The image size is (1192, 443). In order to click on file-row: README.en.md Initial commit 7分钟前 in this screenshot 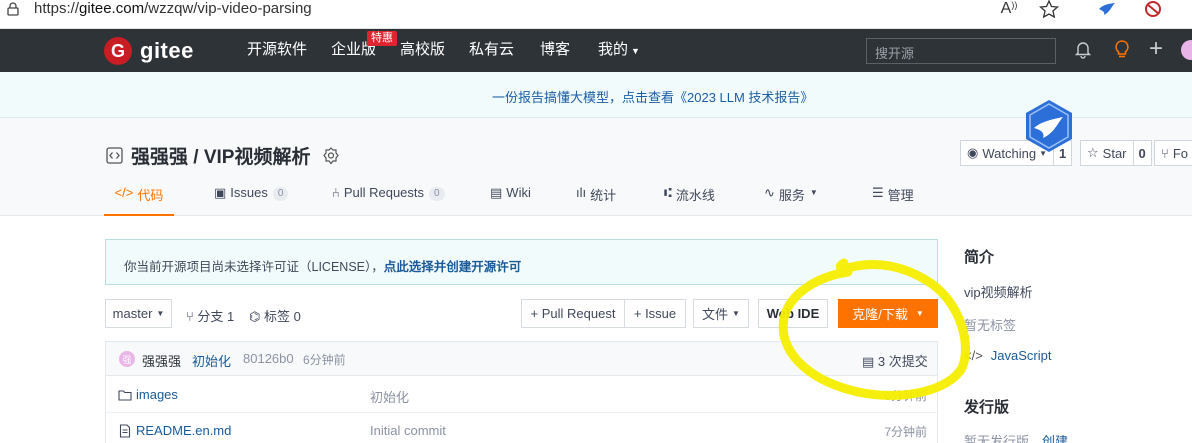, I will do `click(521, 428)`.